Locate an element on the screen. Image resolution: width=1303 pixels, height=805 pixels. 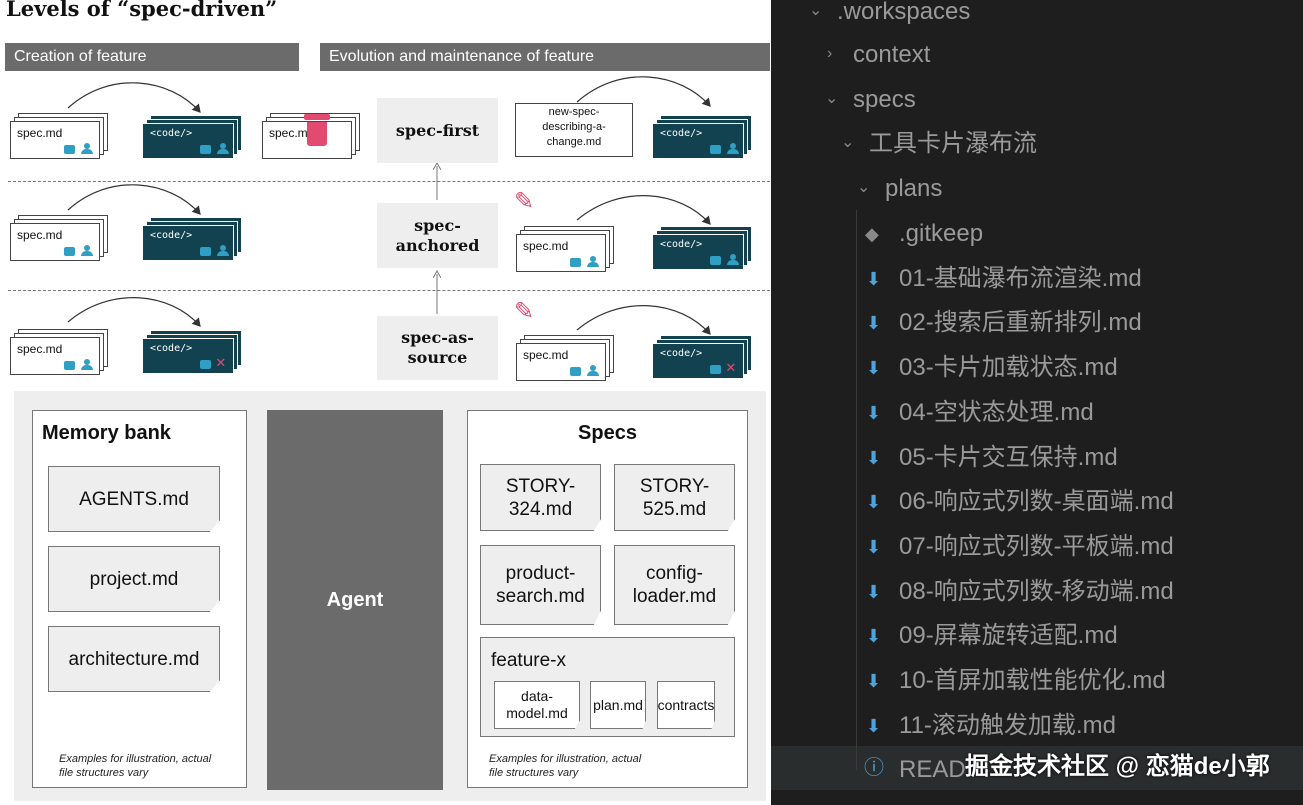
spec-file: config-loader.md is located at coordinates (674, 585).